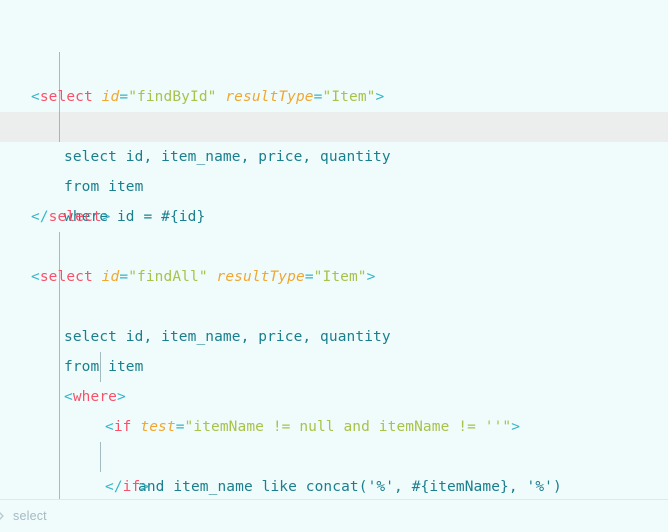 This screenshot has height=532, width=668. What do you see at coordinates (334, 485) in the screenshot?
I see `code-line-content: </if>` at bounding box center [334, 485].